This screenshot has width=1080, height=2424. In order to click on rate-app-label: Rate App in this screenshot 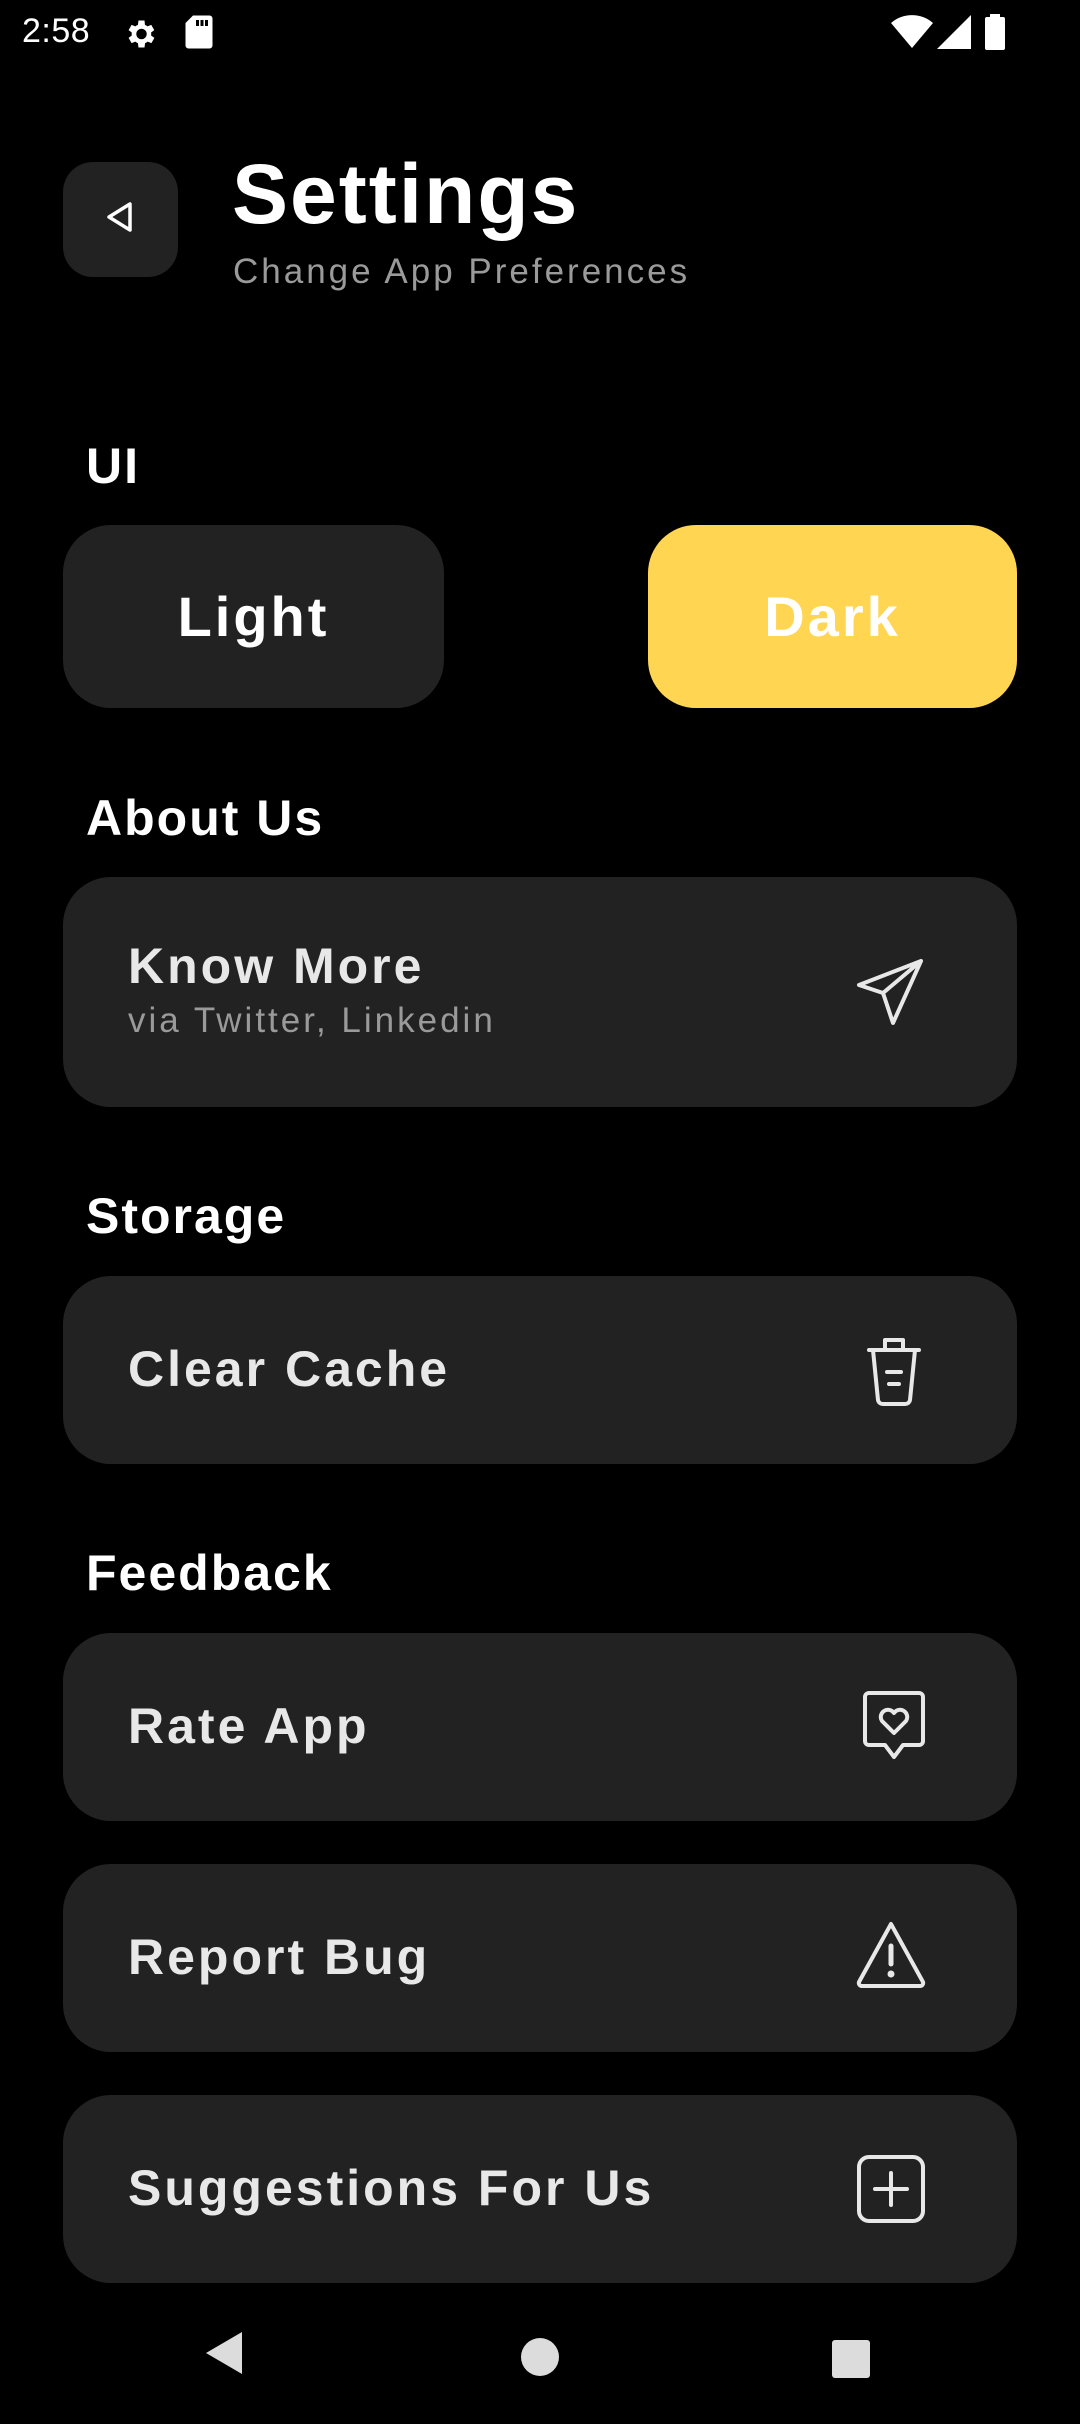, I will do `click(249, 1726)`.